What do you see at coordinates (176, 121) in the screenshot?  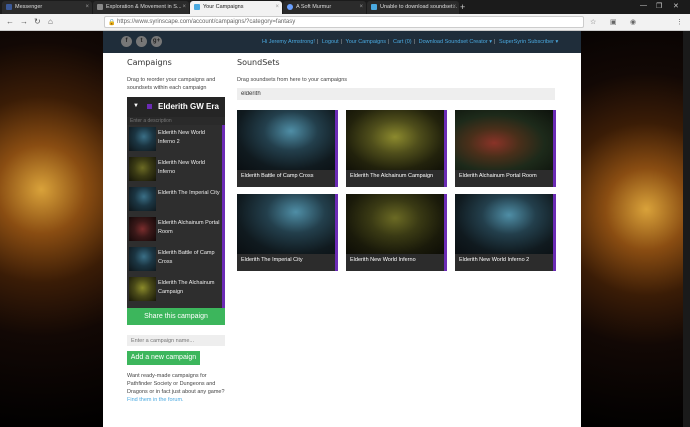 I see `campaign-description-field: Enter a description` at bounding box center [176, 121].